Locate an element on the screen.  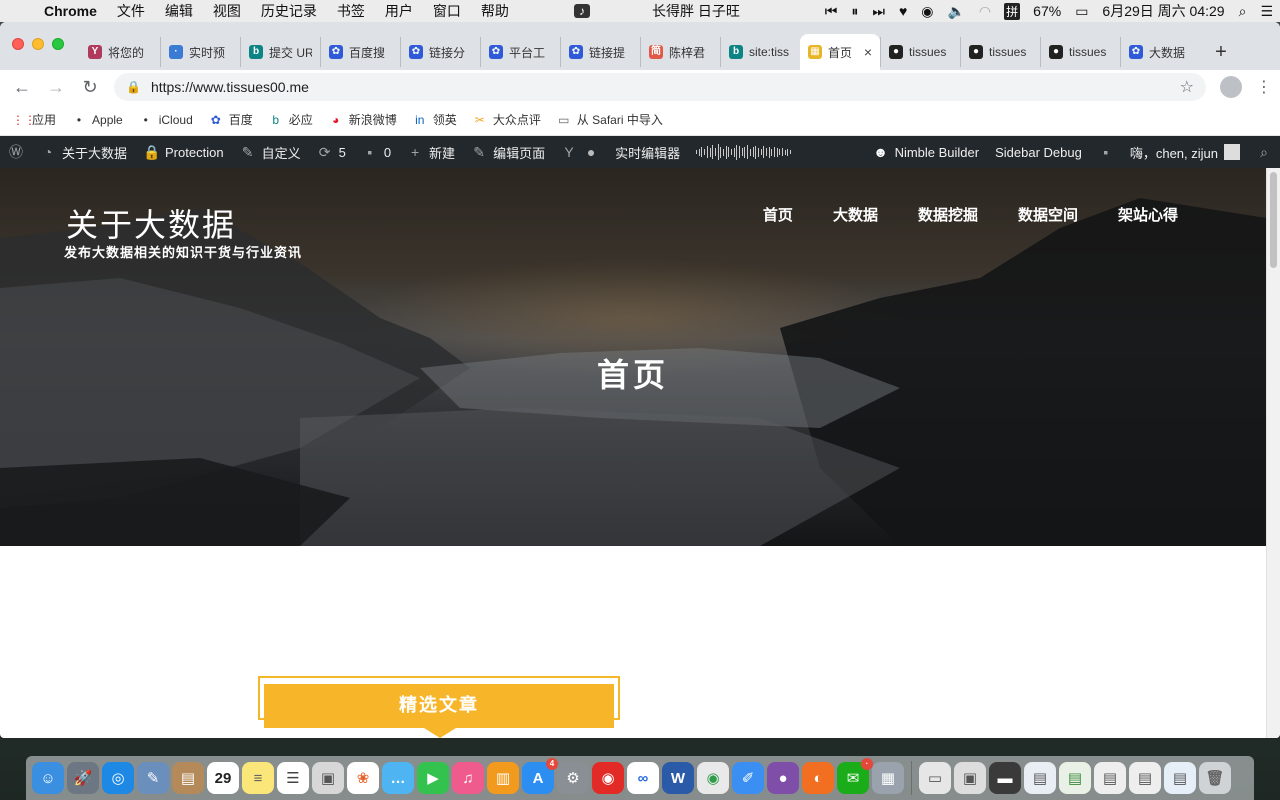
dock-notes-icon: ≡ is located at coordinates (258, 778).